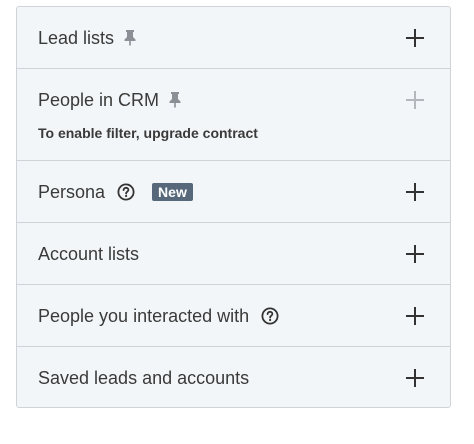 This screenshot has width=474, height=444. What do you see at coordinates (76, 37) in the screenshot?
I see `filter-label-lead-lists: Lead lists` at bounding box center [76, 37].